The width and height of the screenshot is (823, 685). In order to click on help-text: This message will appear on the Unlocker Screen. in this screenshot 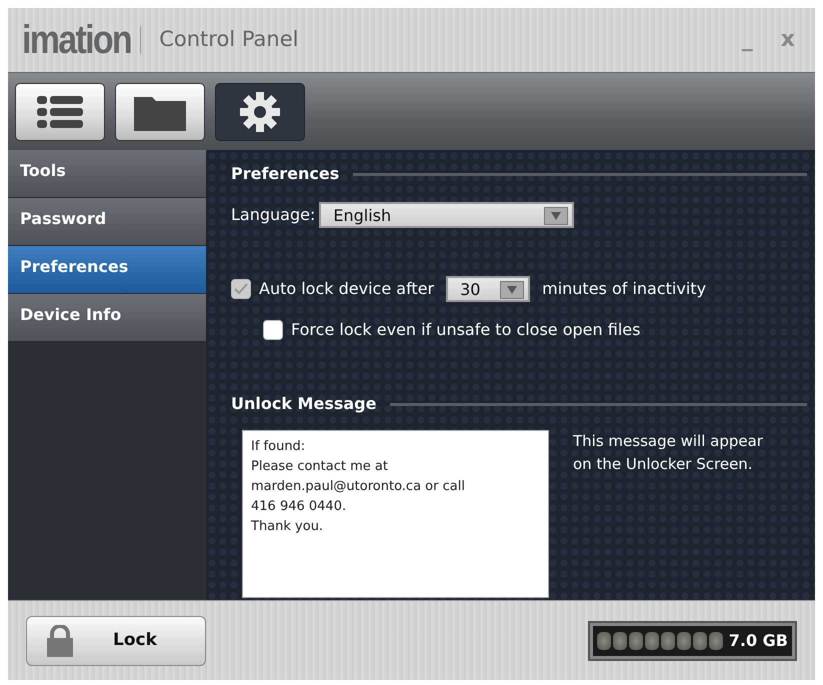, I will do `click(668, 453)`.